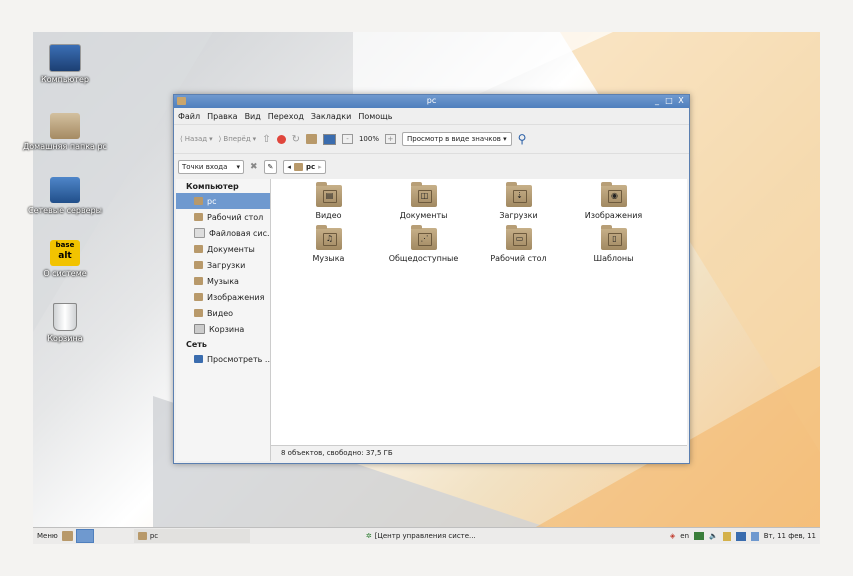 This screenshot has height=576, width=853. Describe the element at coordinates (431, 101) in the screenshot. I see `window-titlebar: pc _ □ X` at that location.